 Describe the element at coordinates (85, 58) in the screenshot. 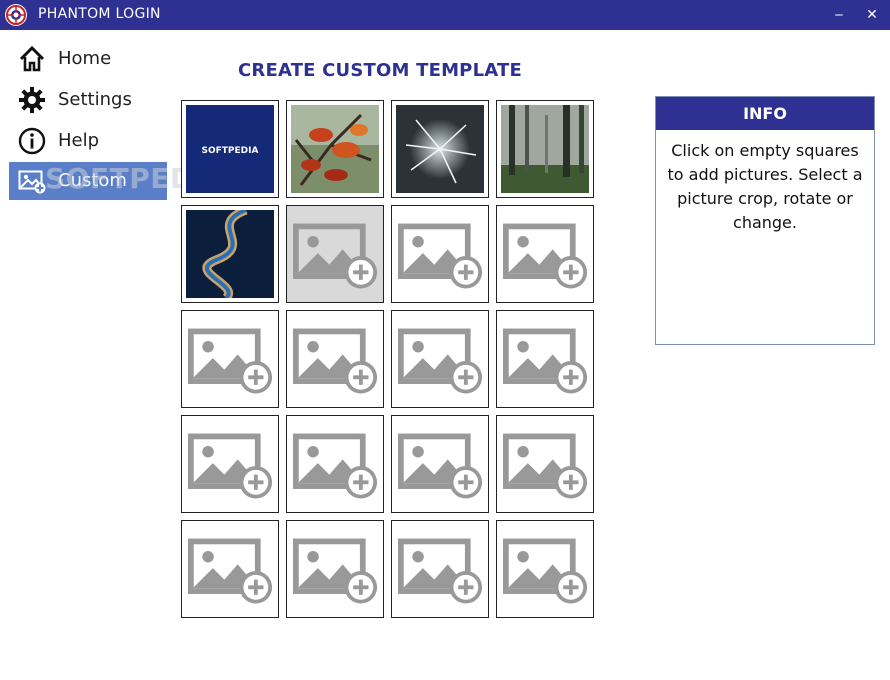

I see `sidebar-item-label: Home` at that location.